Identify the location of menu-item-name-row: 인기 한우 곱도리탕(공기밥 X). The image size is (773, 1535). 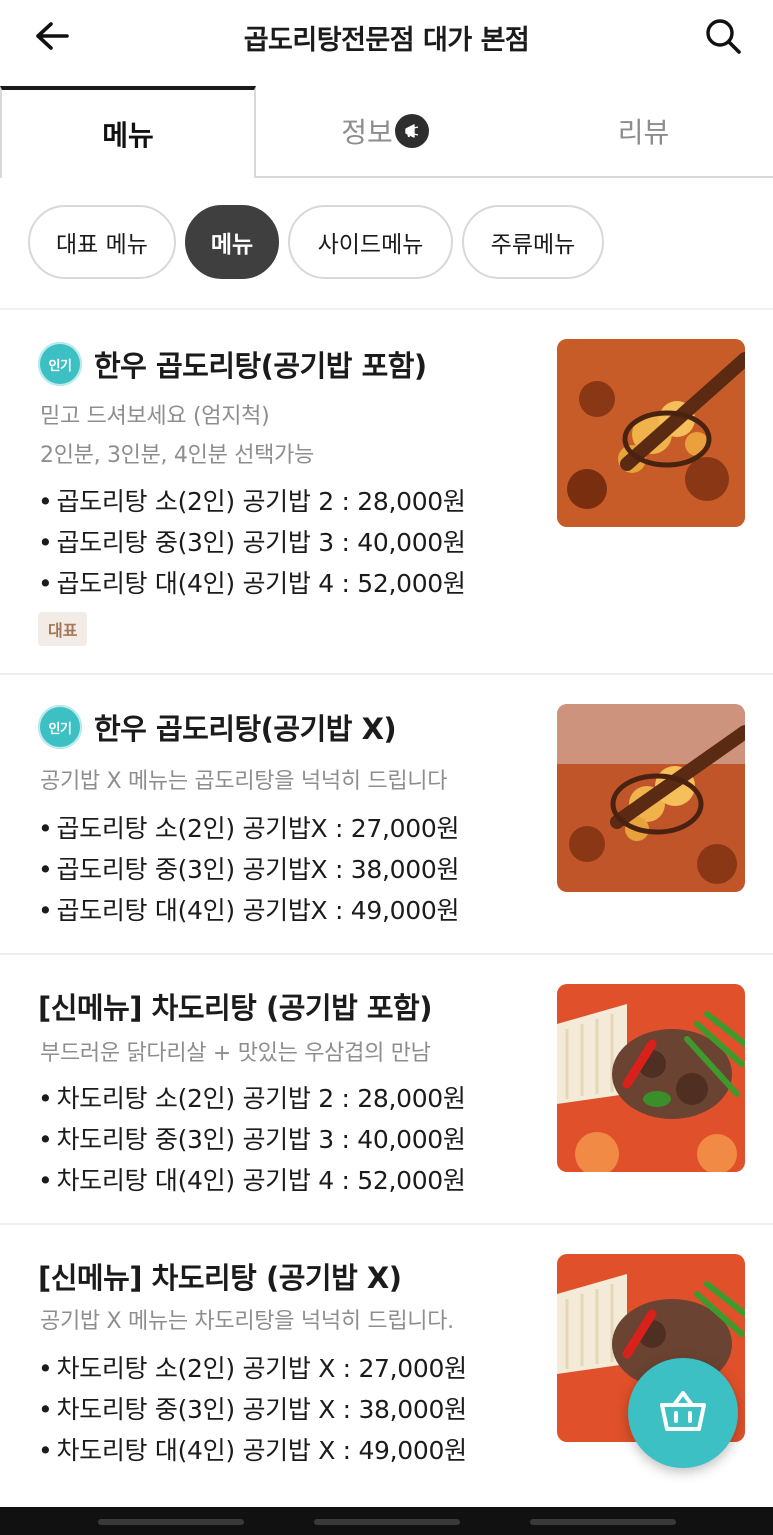
(217, 727).